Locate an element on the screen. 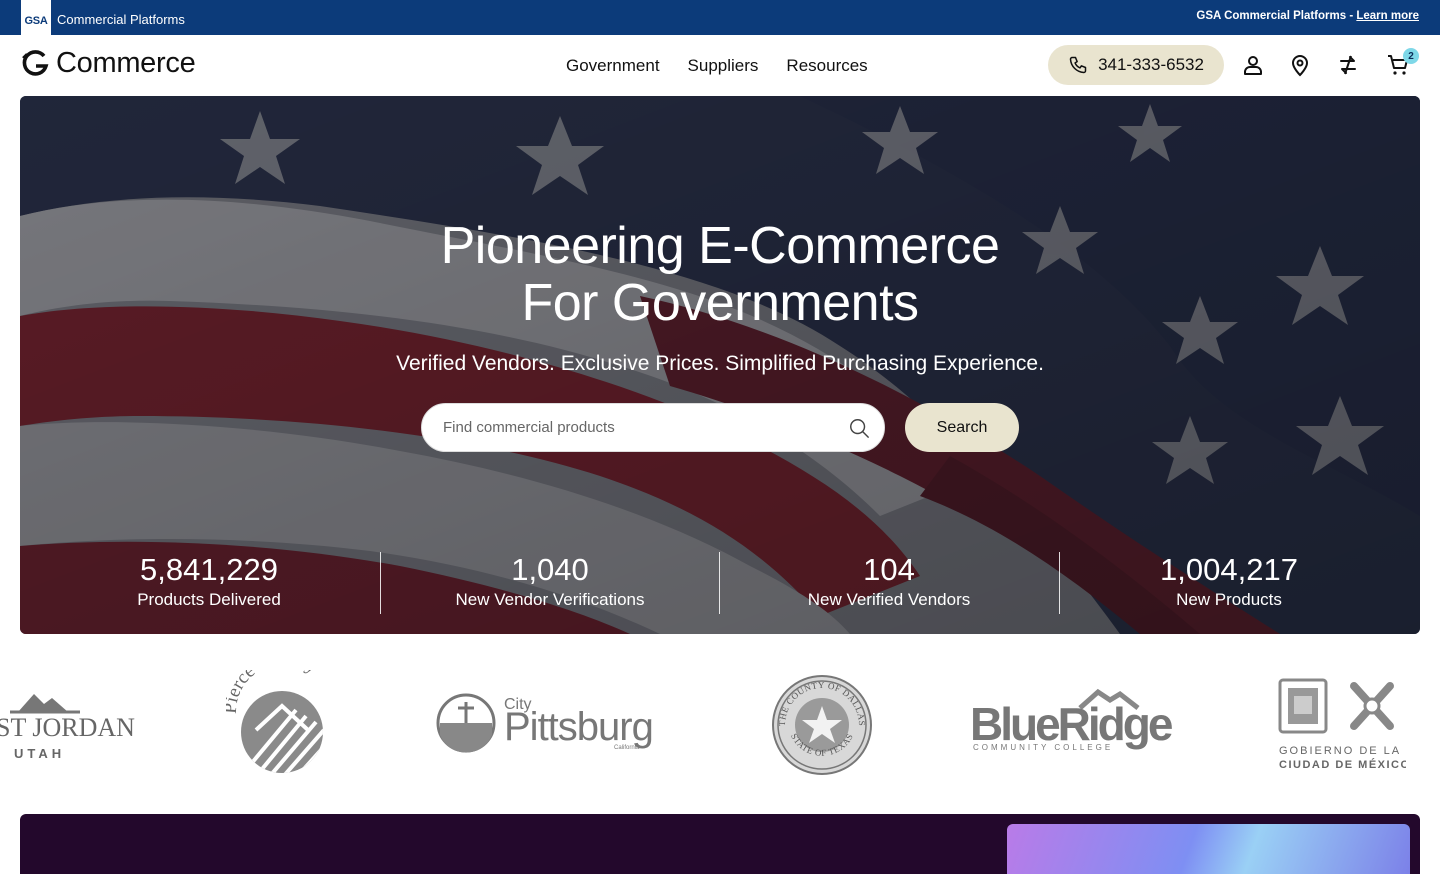 Image resolution: width=1440 pixels, height=874 pixels. phone-button: 341-333-6532 is located at coordinates (1136, 65).